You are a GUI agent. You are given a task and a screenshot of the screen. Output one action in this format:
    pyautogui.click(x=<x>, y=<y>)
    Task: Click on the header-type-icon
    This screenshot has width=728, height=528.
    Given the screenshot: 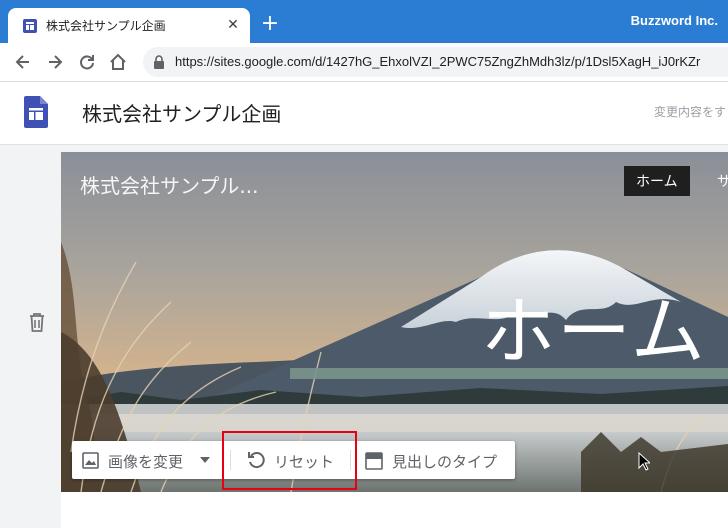 What is the action you would take?
    pyautogui.click(x=374, y=461)
    